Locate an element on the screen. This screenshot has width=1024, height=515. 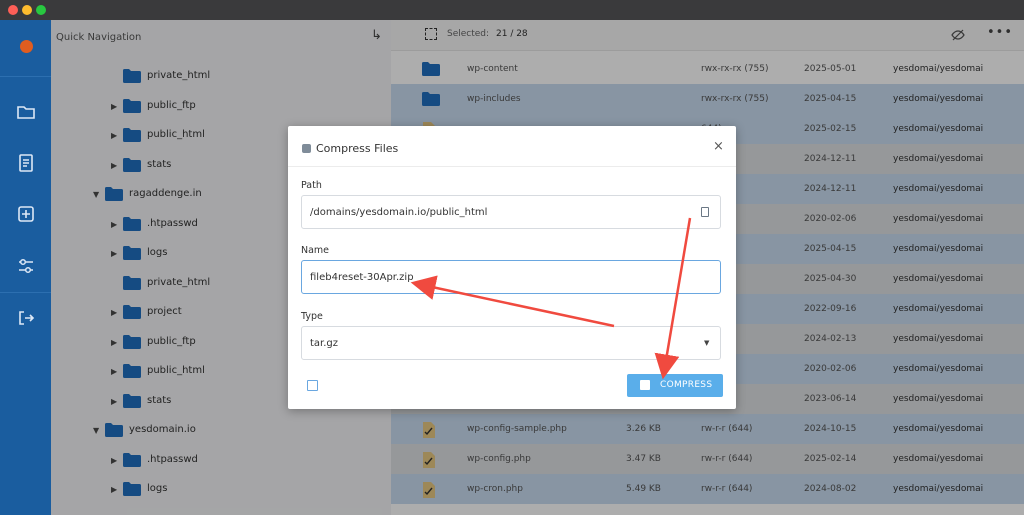
window-titlebar is located at coordinates (512, 10).